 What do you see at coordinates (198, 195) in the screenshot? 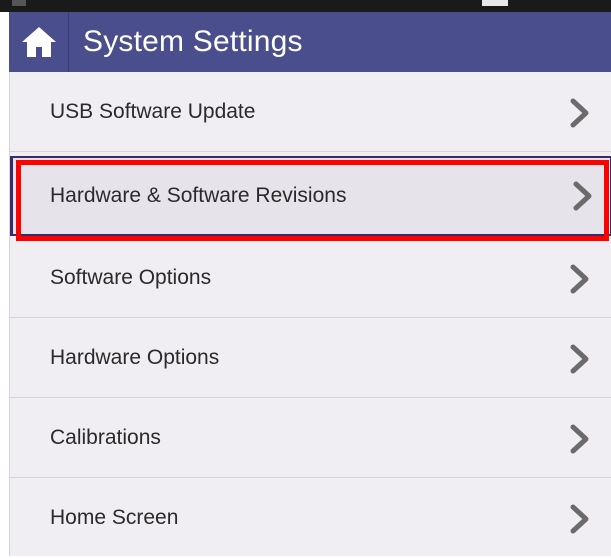
I see `menu-item-label: Hardware & Software Revisions` at bounding box center [198, 195].